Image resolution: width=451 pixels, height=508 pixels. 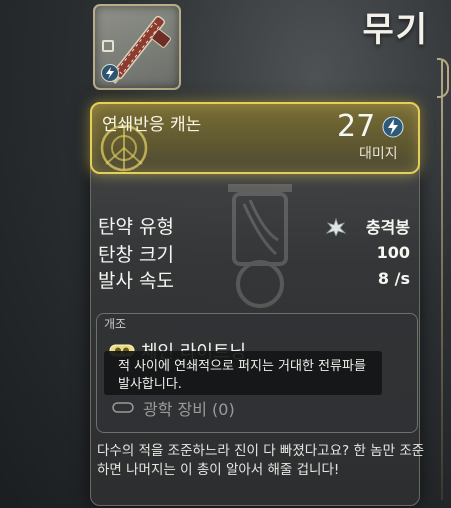 I want to click on empty-slot-icon, so click(x=123, y=407).